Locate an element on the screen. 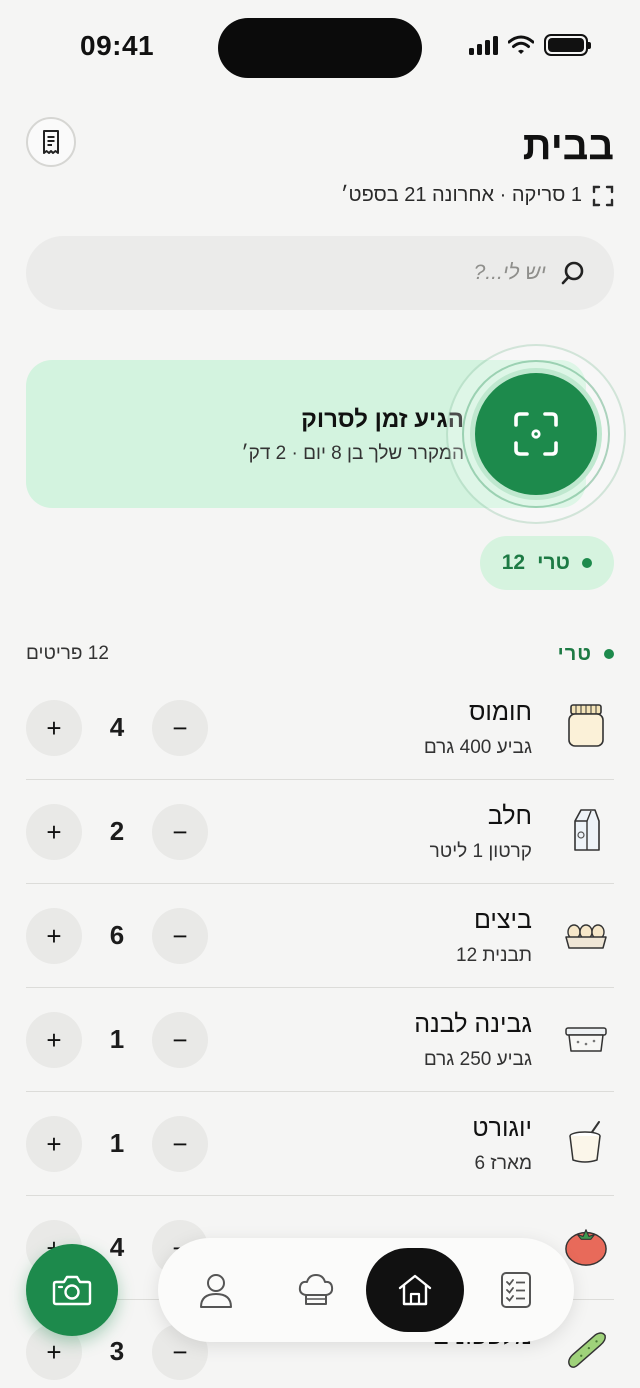 This screenshot has height=1388, width=640. tomato-icon is located at coordinates (586, 1246).